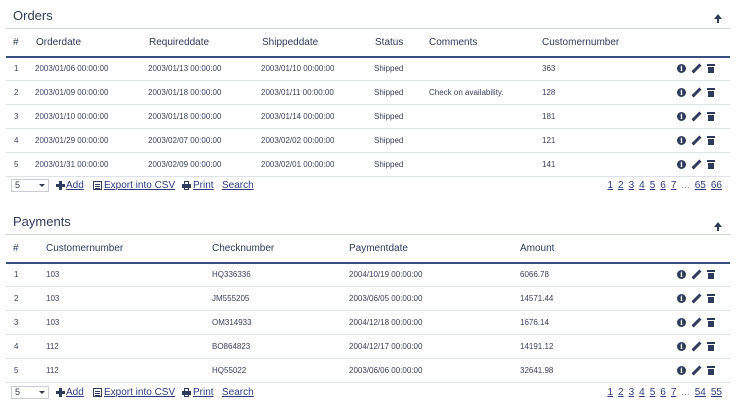  I want to click on table-cell: 2003/01/09 00:00:00, so click(72, 92).